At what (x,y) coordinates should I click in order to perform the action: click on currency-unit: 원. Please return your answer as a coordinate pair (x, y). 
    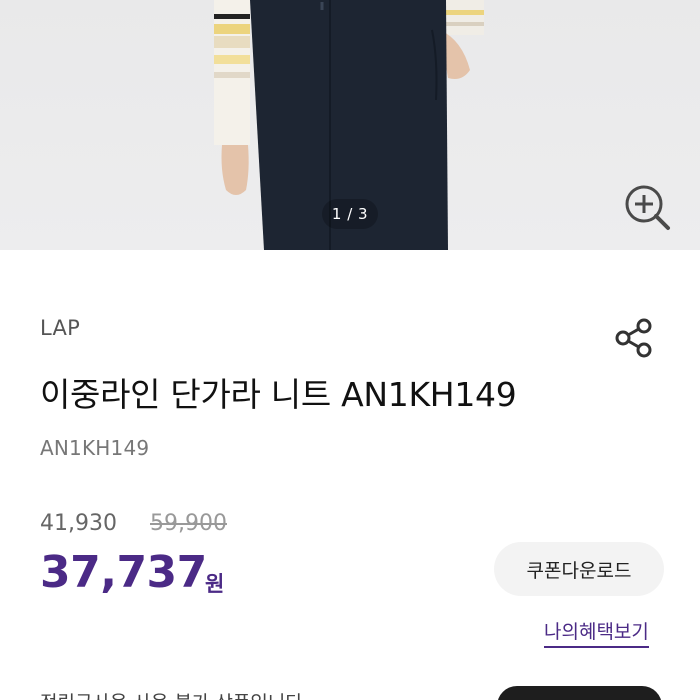
    Looking at the image, I should click on (215, 584).